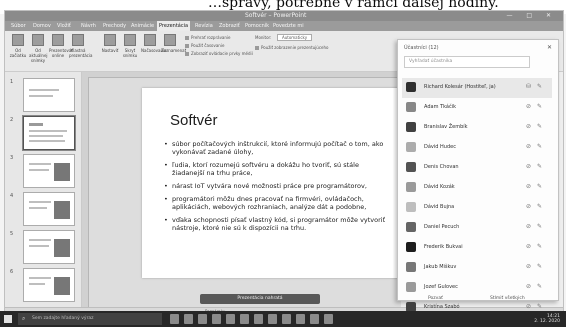  Describe the element at coordinates (216, 319) in the screenshot. I see `chrome-icon` at that location.